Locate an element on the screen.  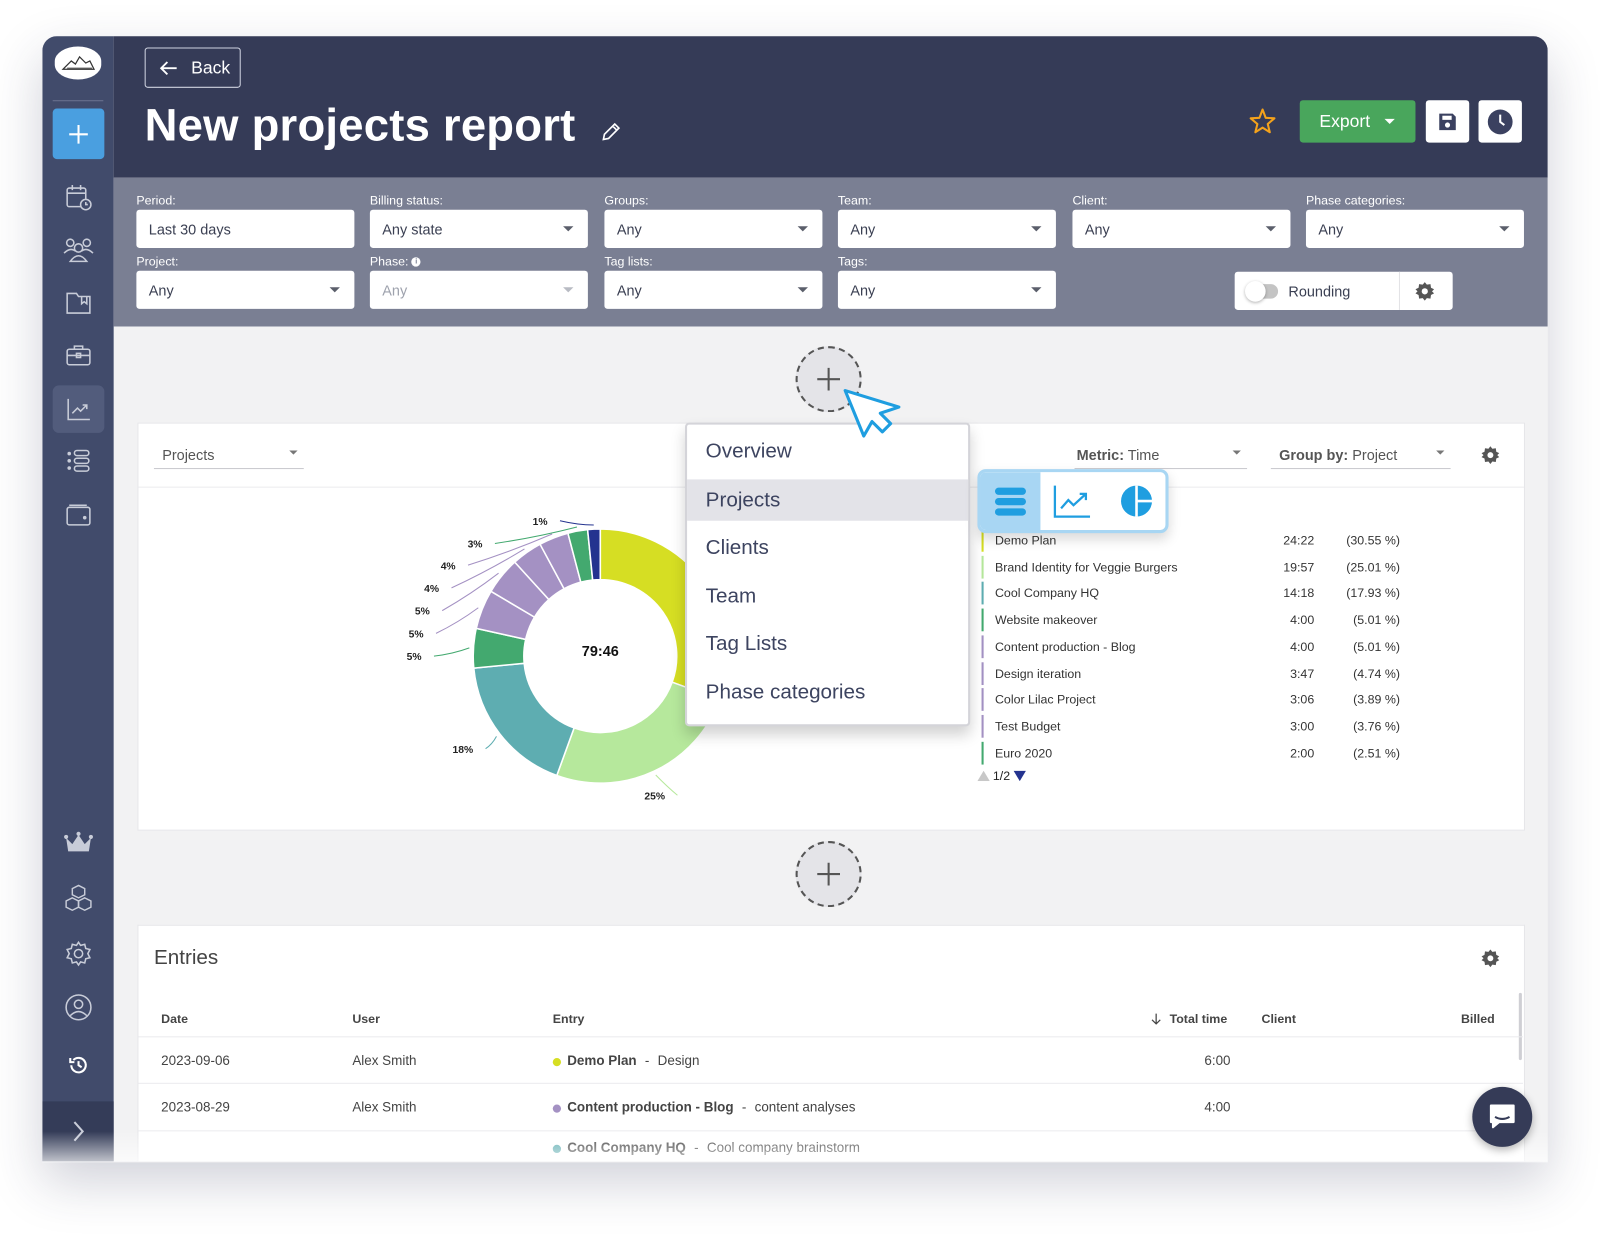
folder-bookmark-icon is located at coordinates (78, 303).